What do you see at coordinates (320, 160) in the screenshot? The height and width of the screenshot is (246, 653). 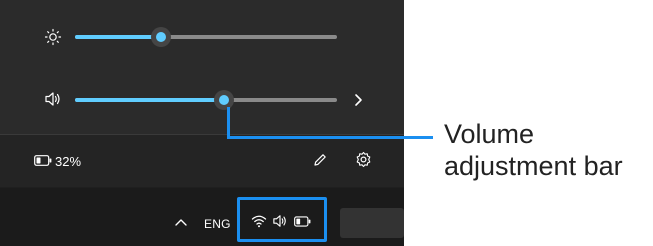 I see `edit-icon` at bounding box center [320, 160].